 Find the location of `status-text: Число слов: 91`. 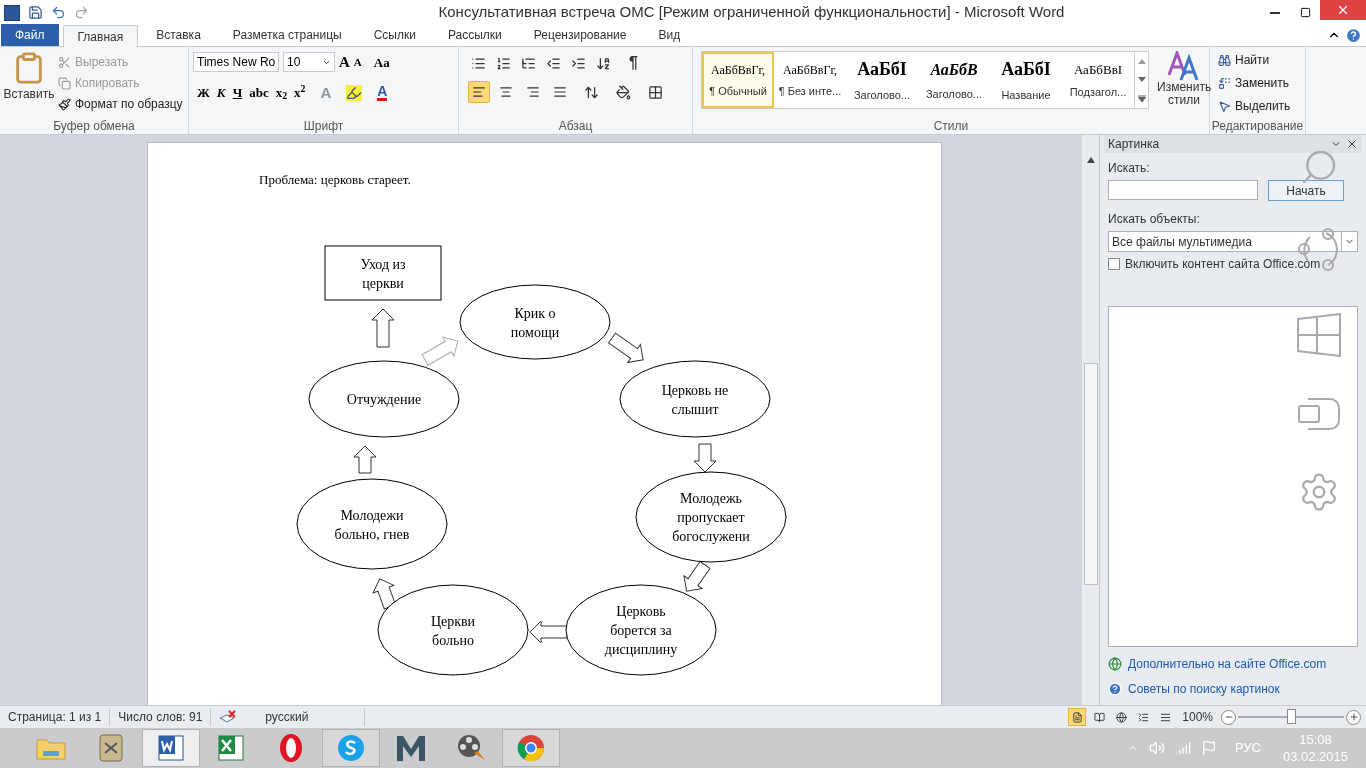

status-text: Число слов: 91 is located at coordinates (161, 717).